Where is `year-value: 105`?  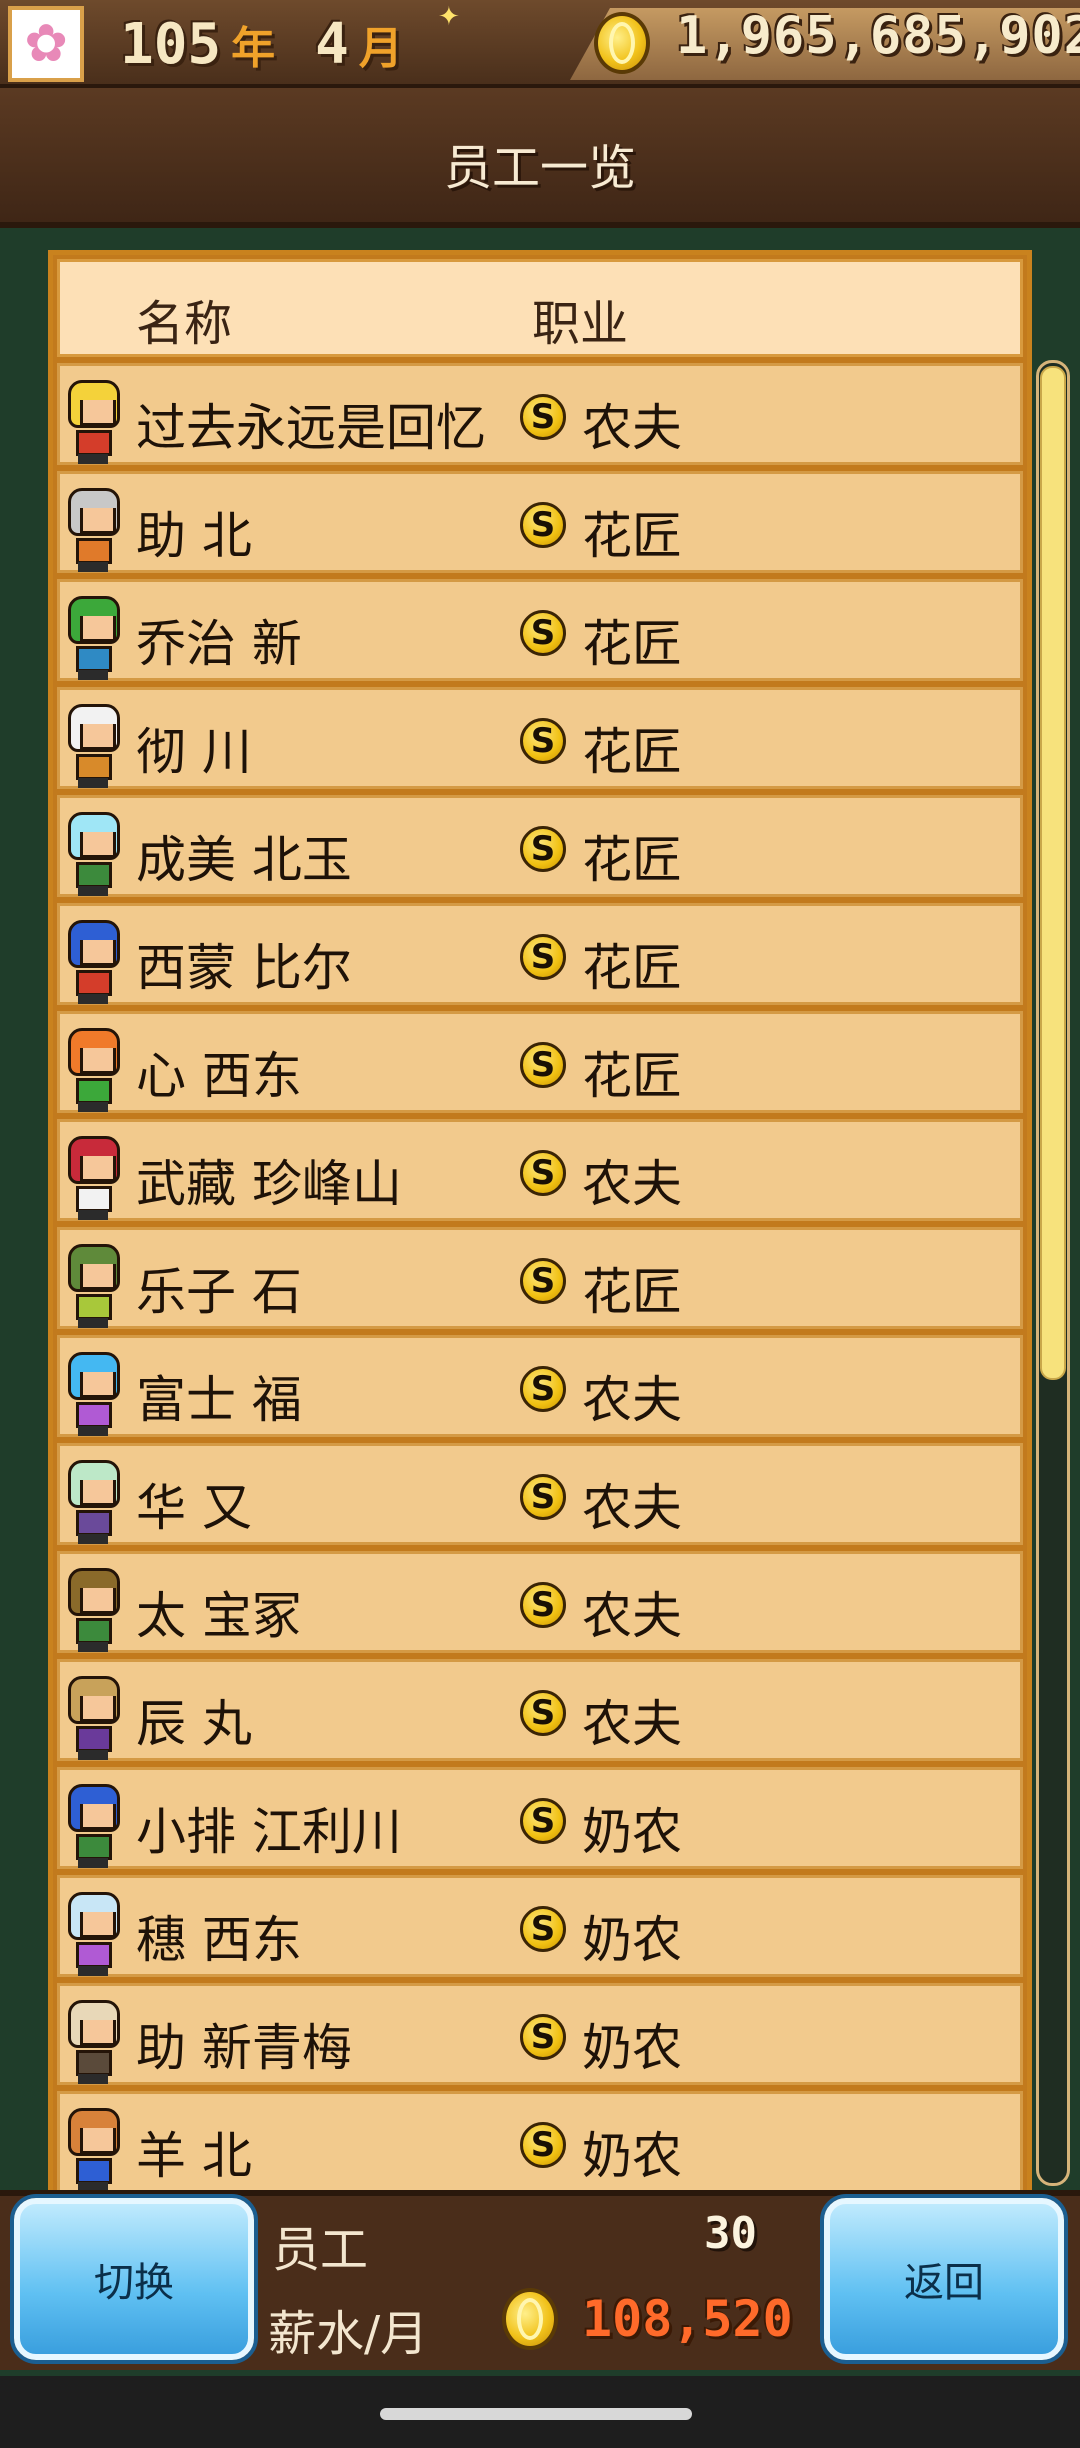
year-value: 105 is located at coordinates (171, 44).